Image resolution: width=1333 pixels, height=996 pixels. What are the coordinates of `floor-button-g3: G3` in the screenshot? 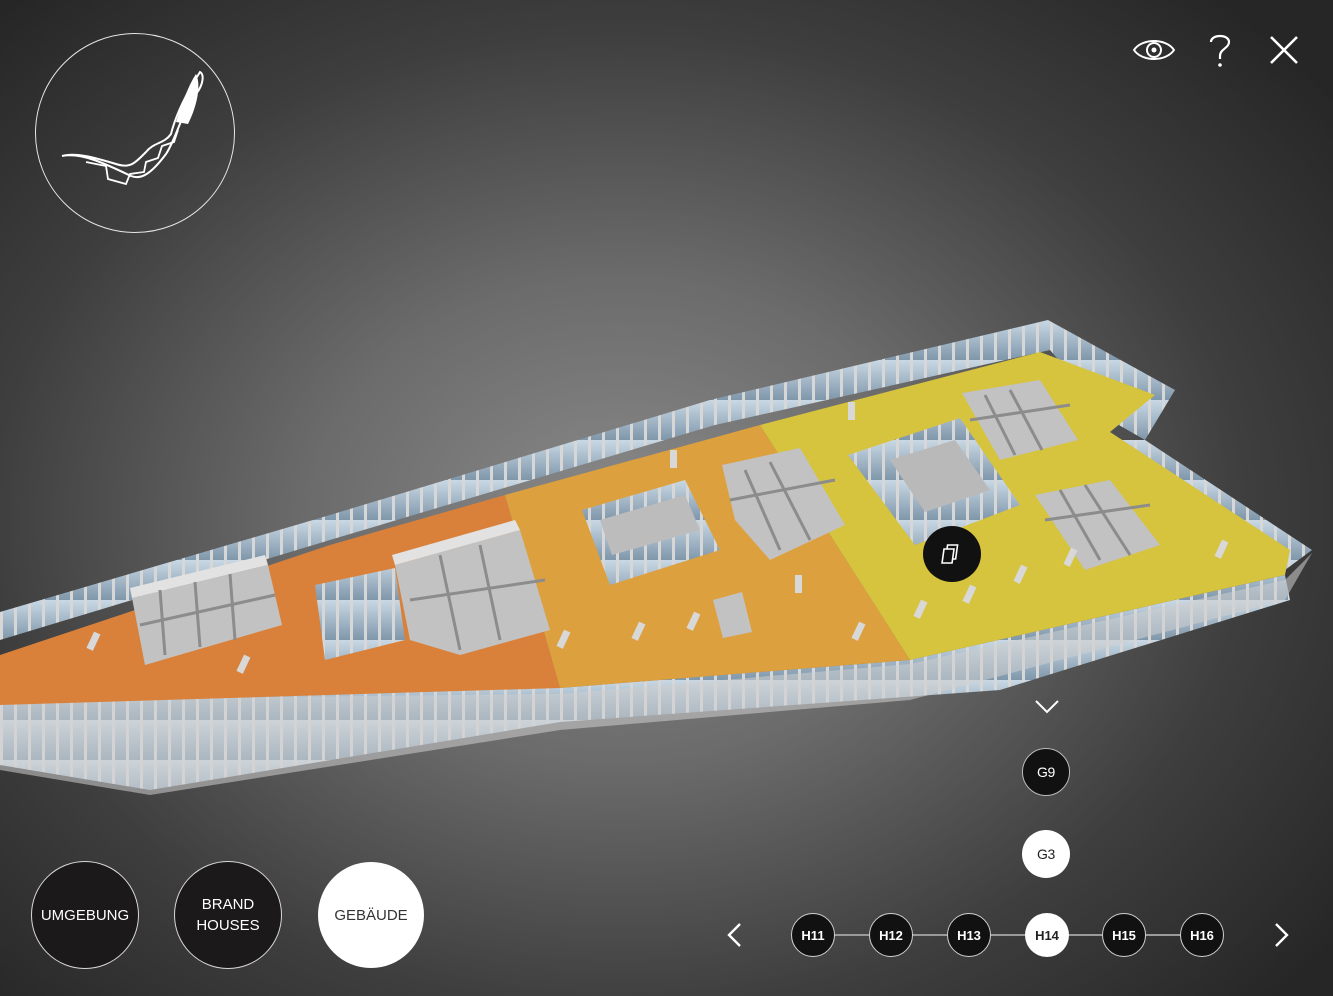 It's located at (1046, 854).